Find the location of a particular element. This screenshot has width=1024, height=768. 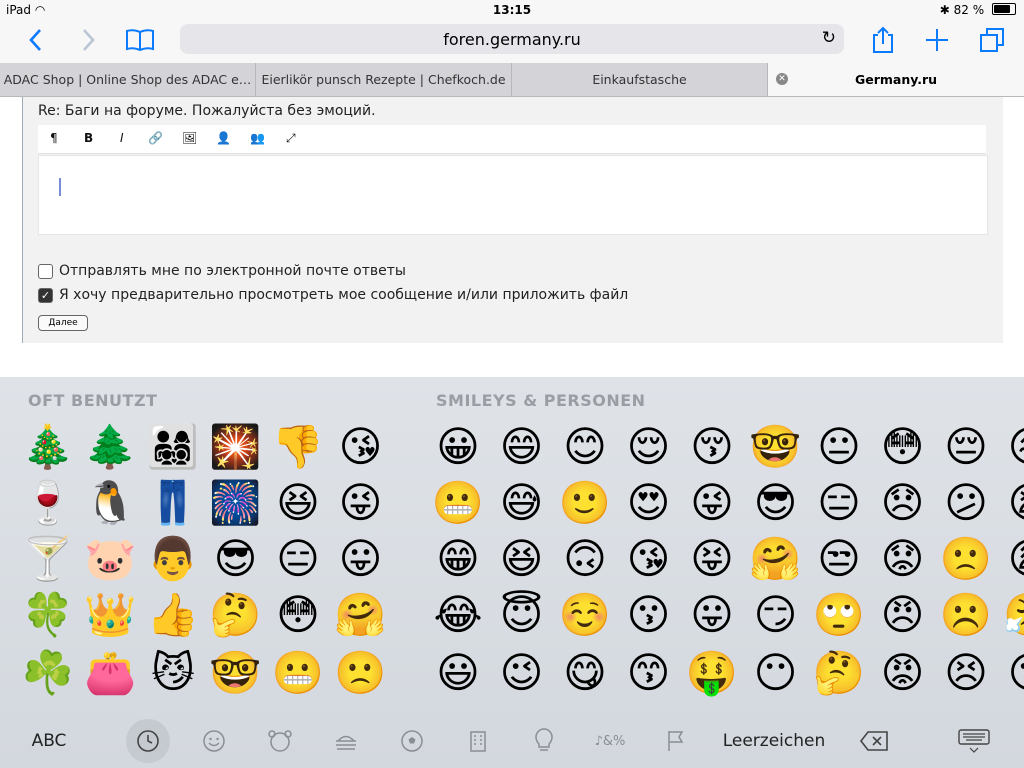

smiley-emoji: 😖 is located at coordinates (1012, 447).